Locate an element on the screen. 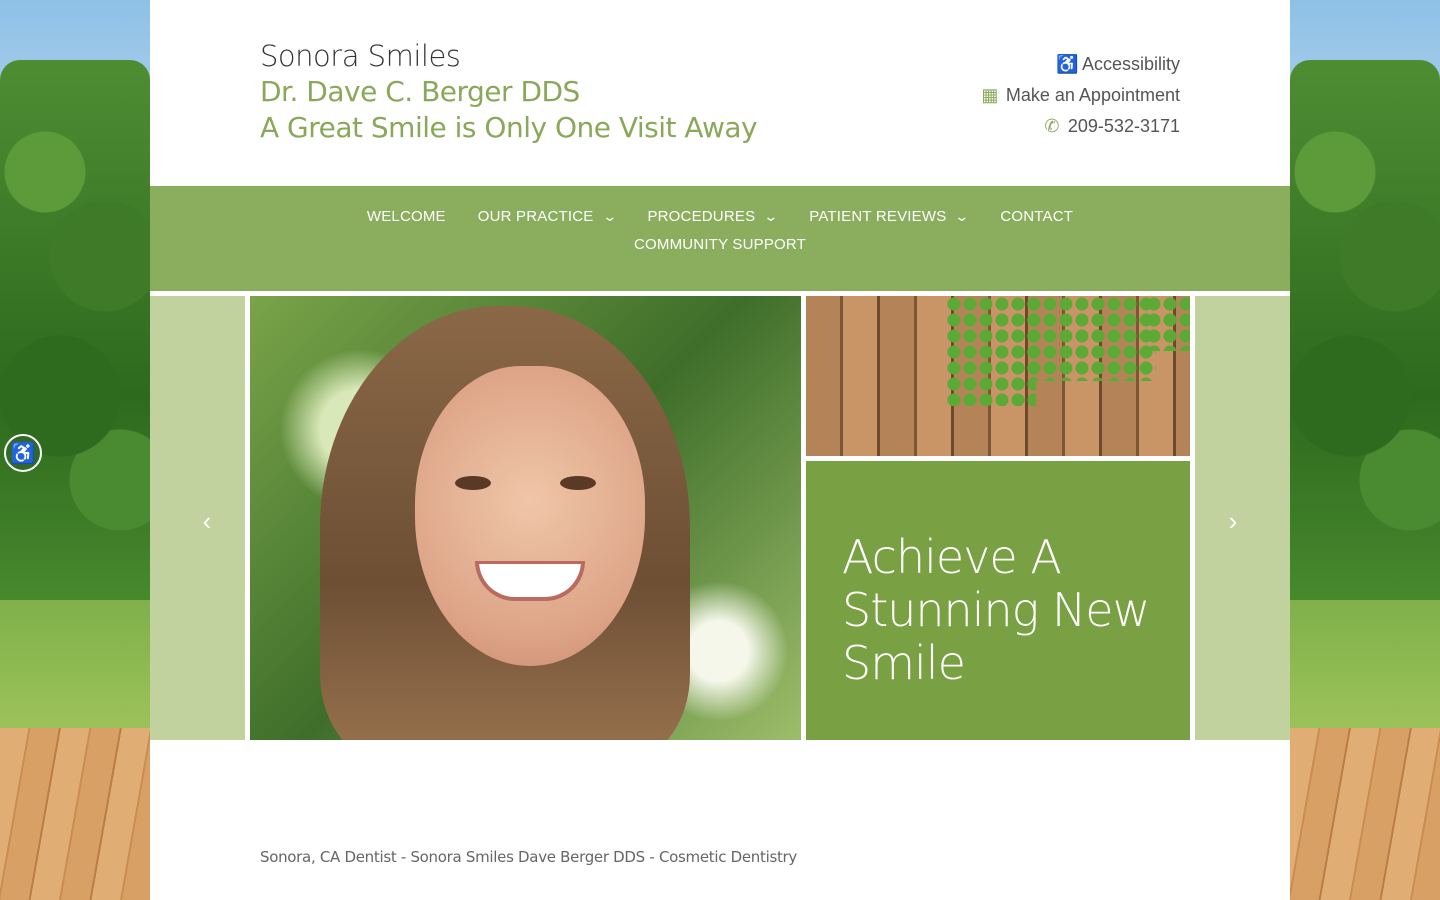  site-tagline: A Great Smile is Only One Visit Away is located at coordinates (509, 127).